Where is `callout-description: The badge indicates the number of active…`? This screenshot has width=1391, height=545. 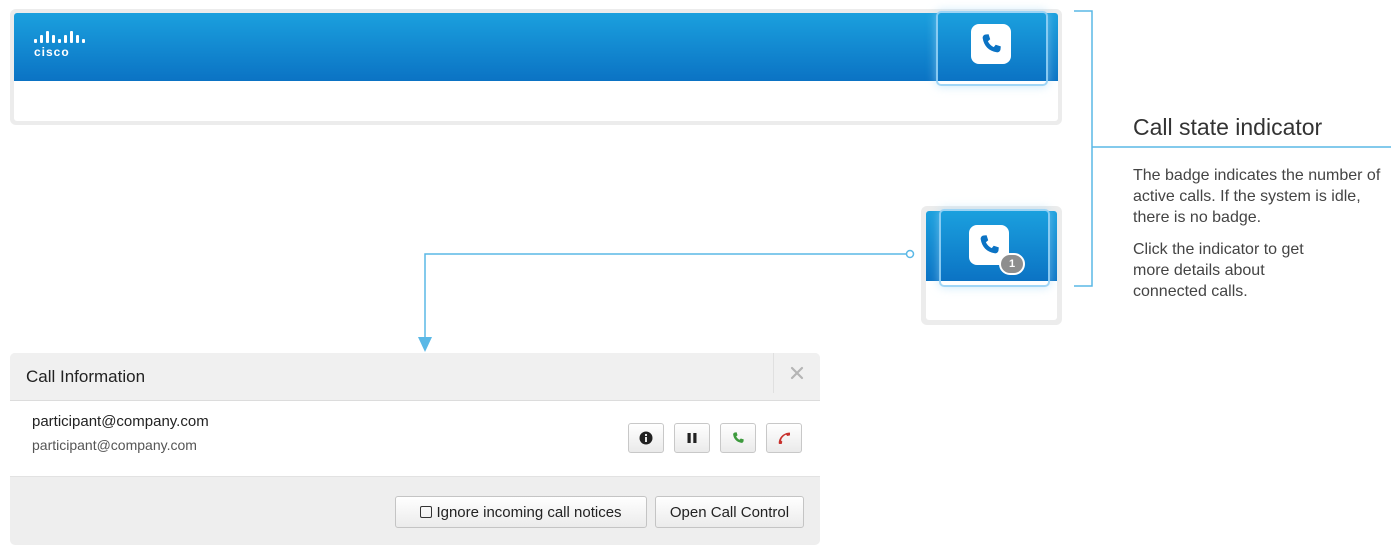
callout-description: The badge indicates the number of active… is located at coordinates (1262, 239).